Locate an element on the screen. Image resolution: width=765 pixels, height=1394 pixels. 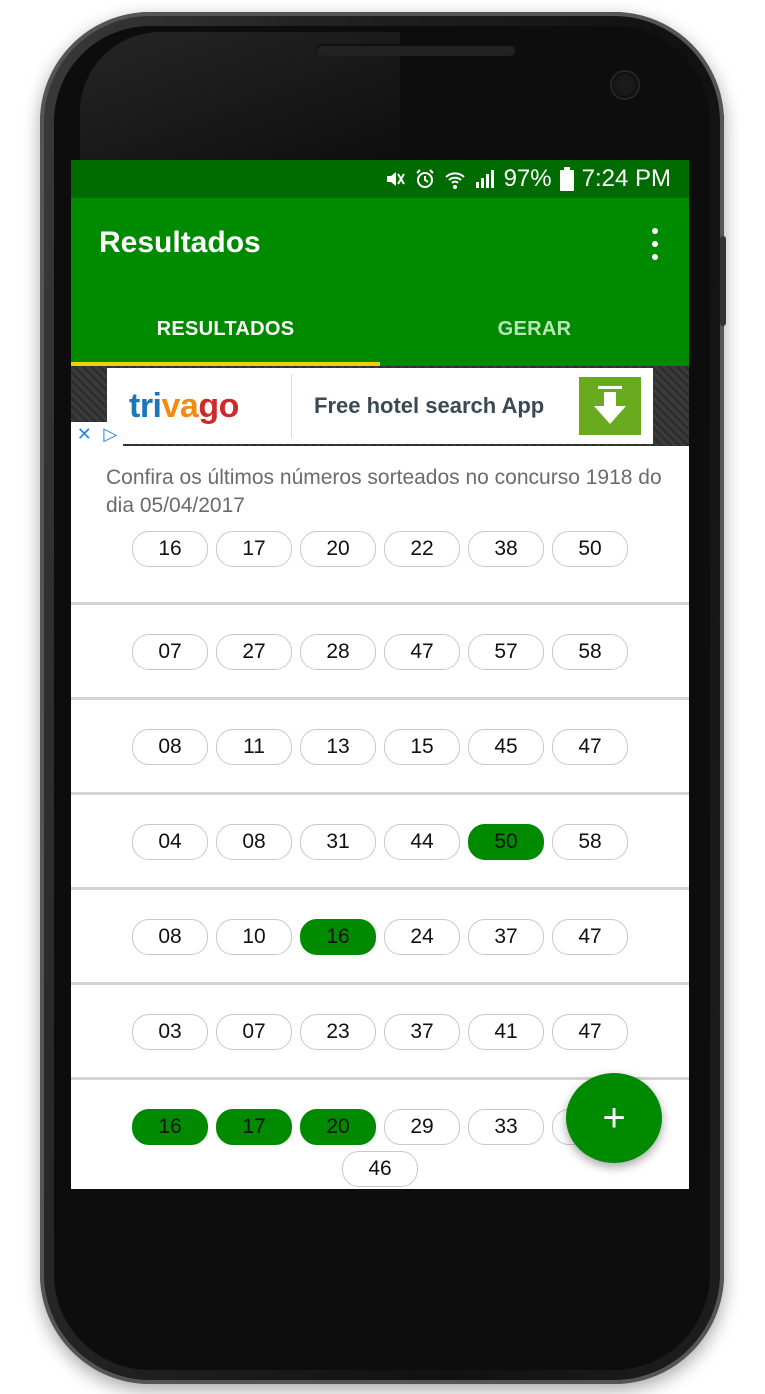
status-icons: 97% 7:24 PM is located at coordinates (527, 179).